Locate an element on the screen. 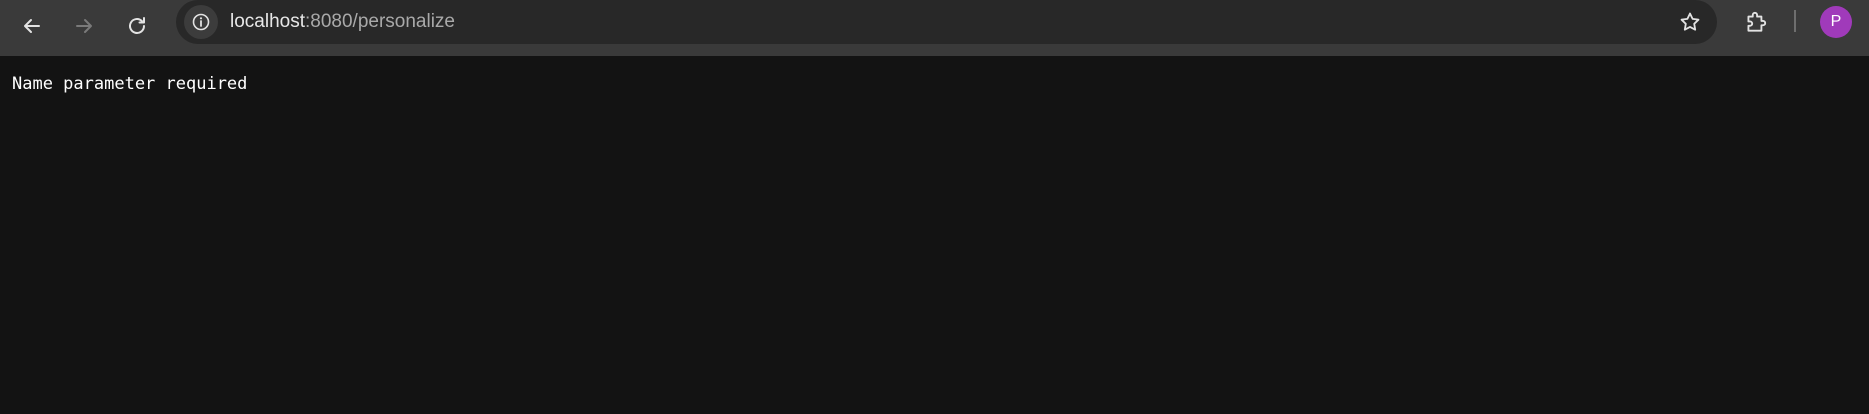 The width and height of the screenshot is (1869, 414). bookmark-button is located at coordinates (1690, 22).